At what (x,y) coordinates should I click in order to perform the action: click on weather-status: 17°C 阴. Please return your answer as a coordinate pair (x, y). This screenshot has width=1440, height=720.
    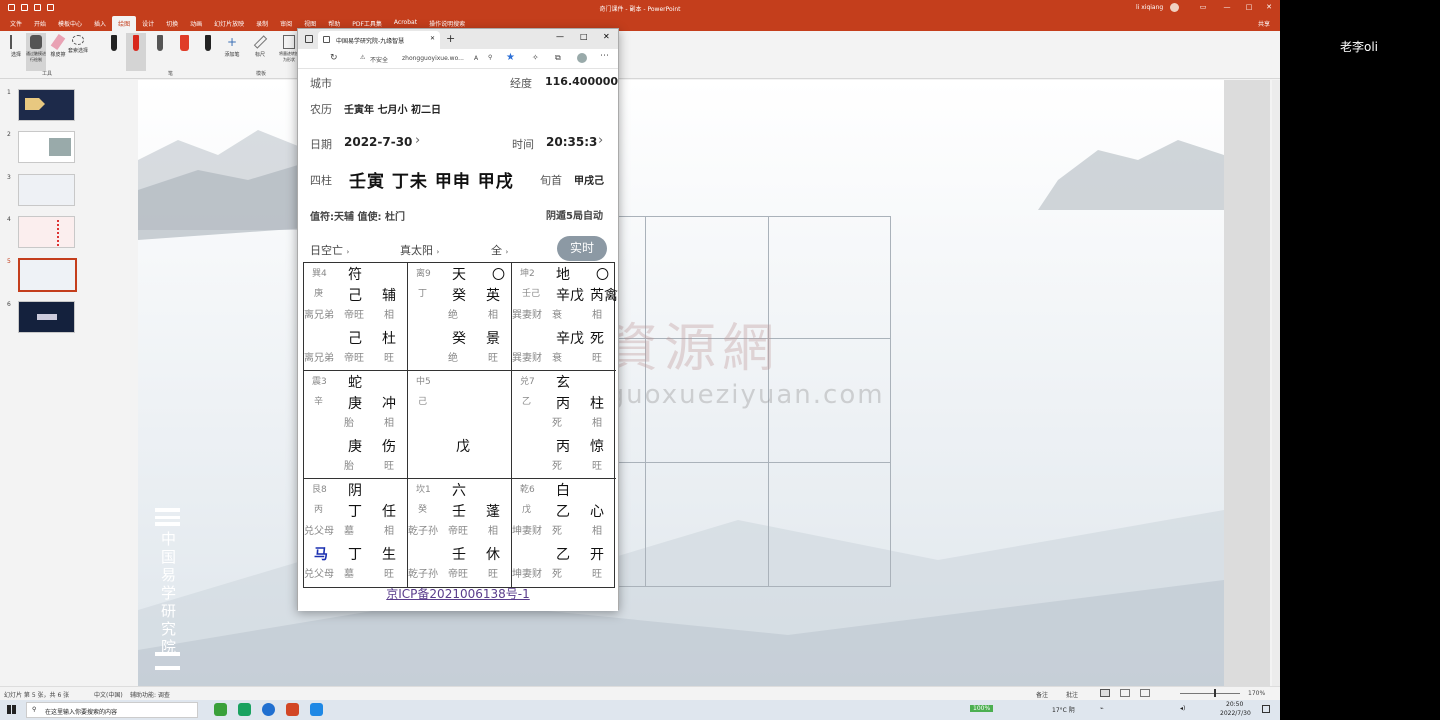
    Looking at the image, I should click on (1063, 709).